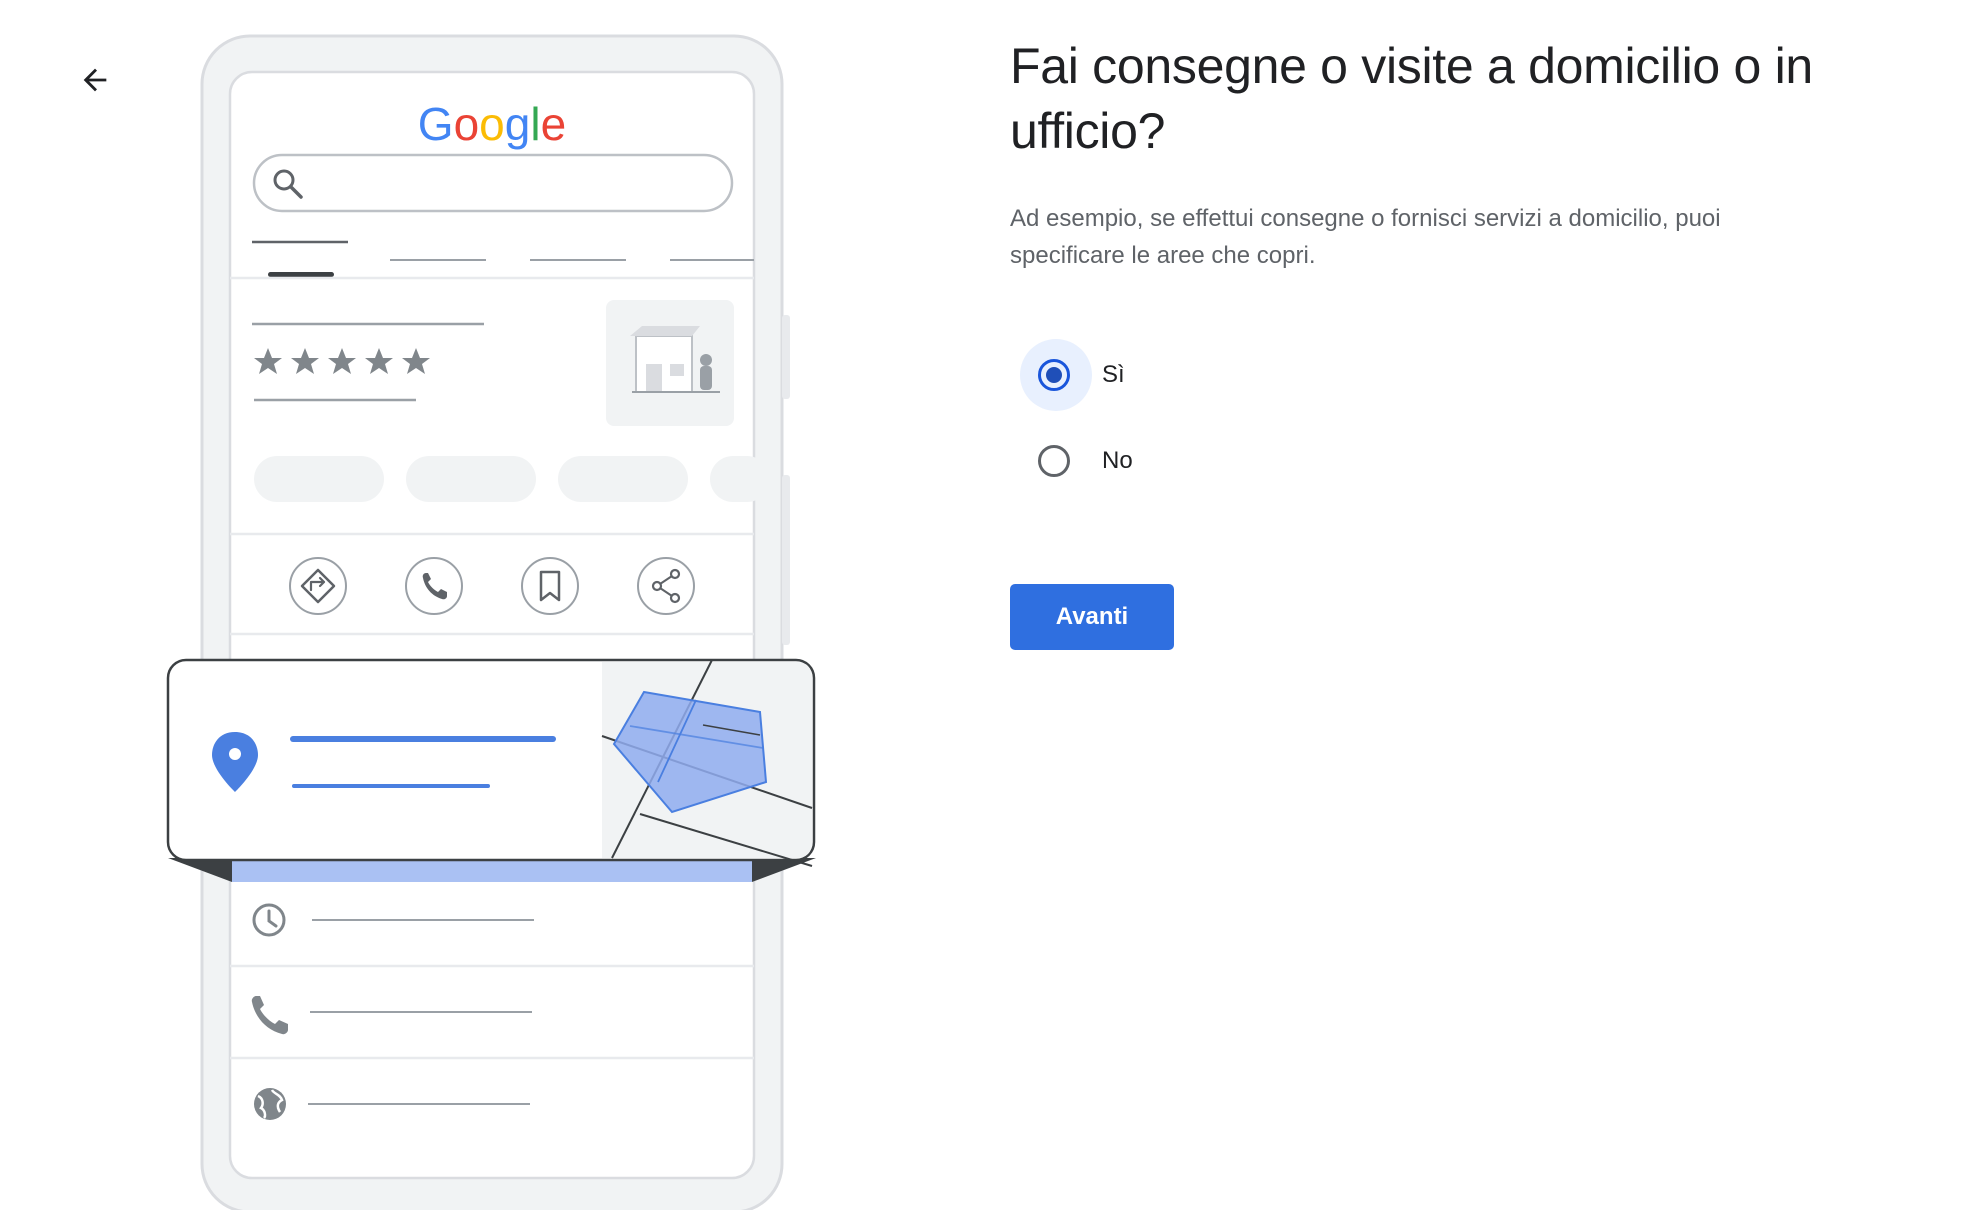  What do you see at coordinates (1092, 617) in the screenshot?
I see `next-button: Avanti` at bounding box center [1092, 617].